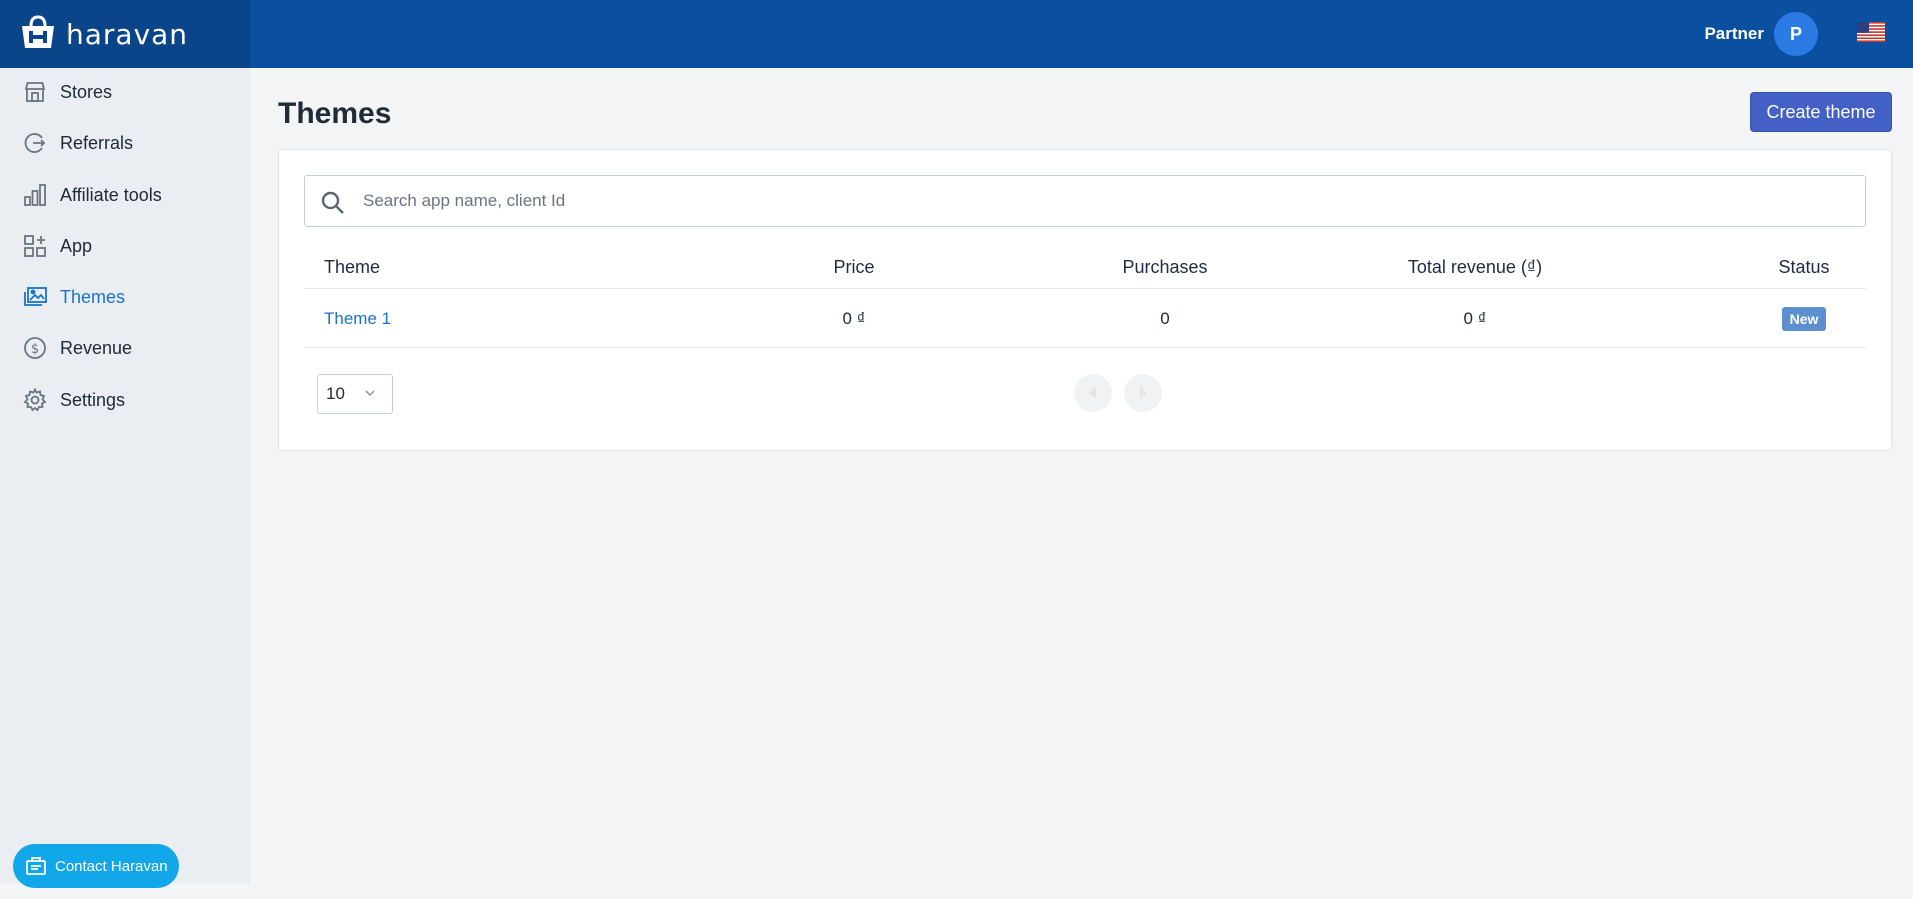 This screenshot has height=899, width=1913. I want to click on sidebar-item-label: App, so click(76, 245).